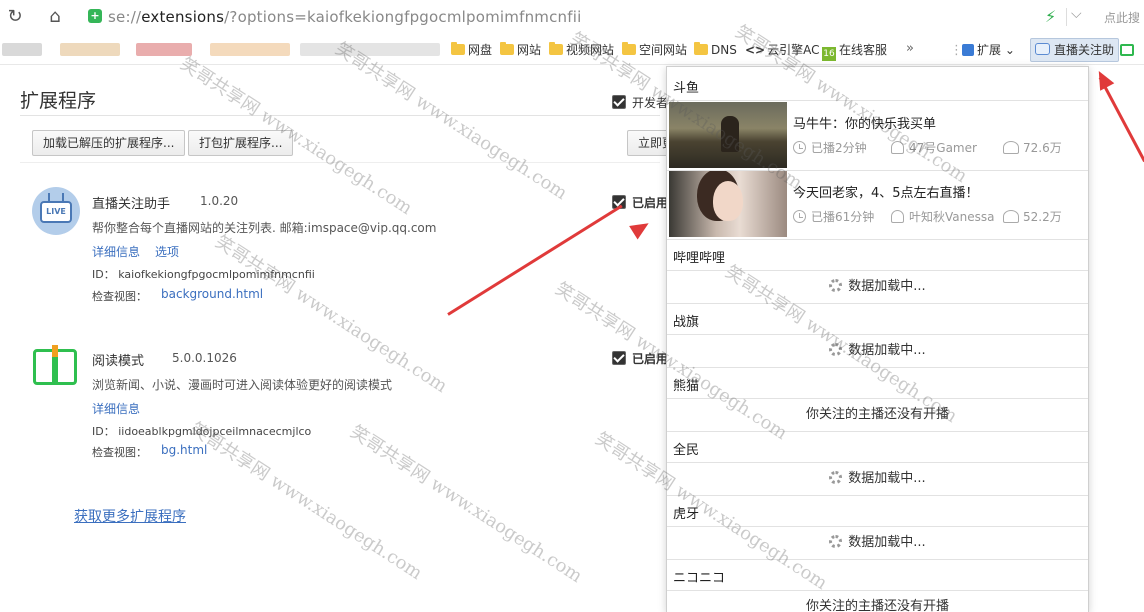 Image resolution: width=1144 pixels, height=612 pixels. What do you see at coordinates (640, 102) in the screenshot?
I see `developer-mode-toggle: 开发者` at bounding box center [640, 102].